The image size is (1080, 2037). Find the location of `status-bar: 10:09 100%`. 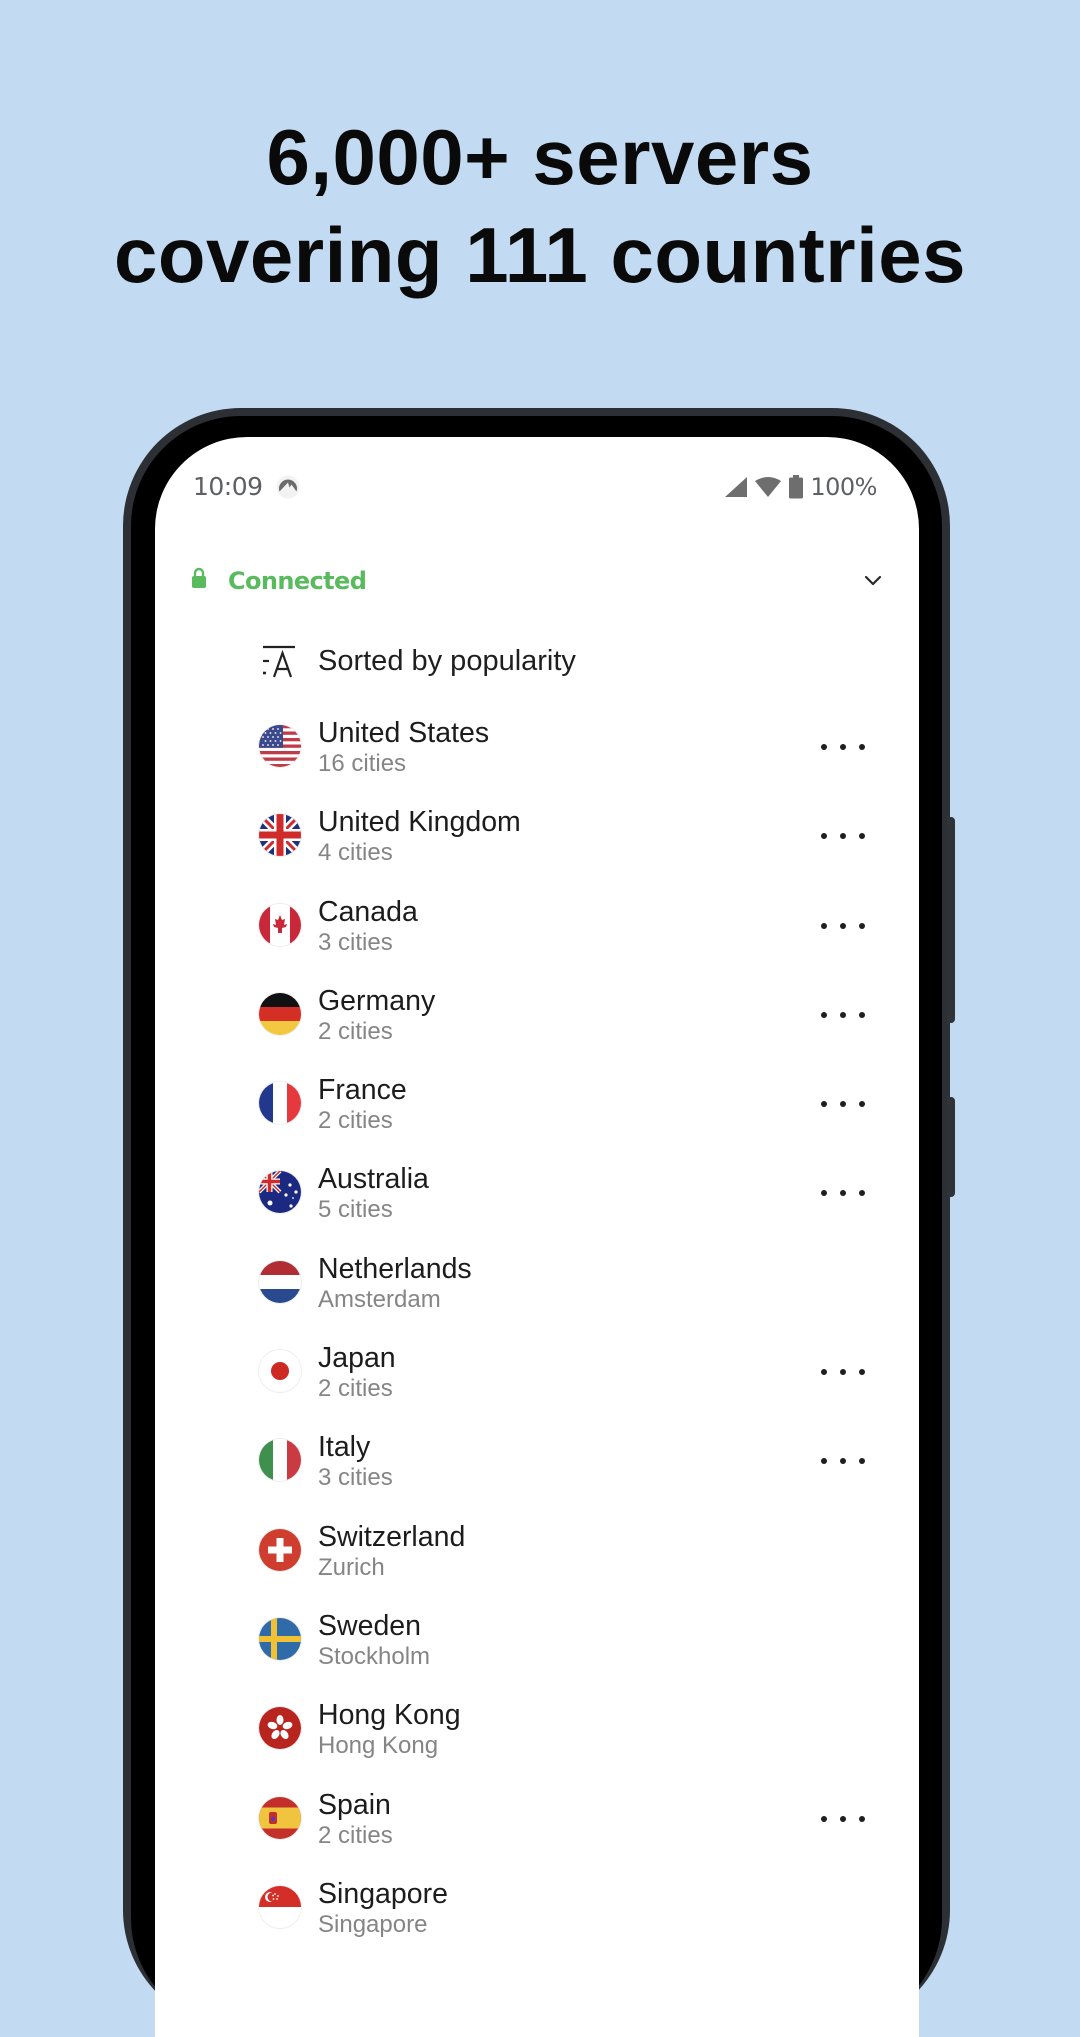

status-bar: 10:09 100% is located at coordinates (537, 487).